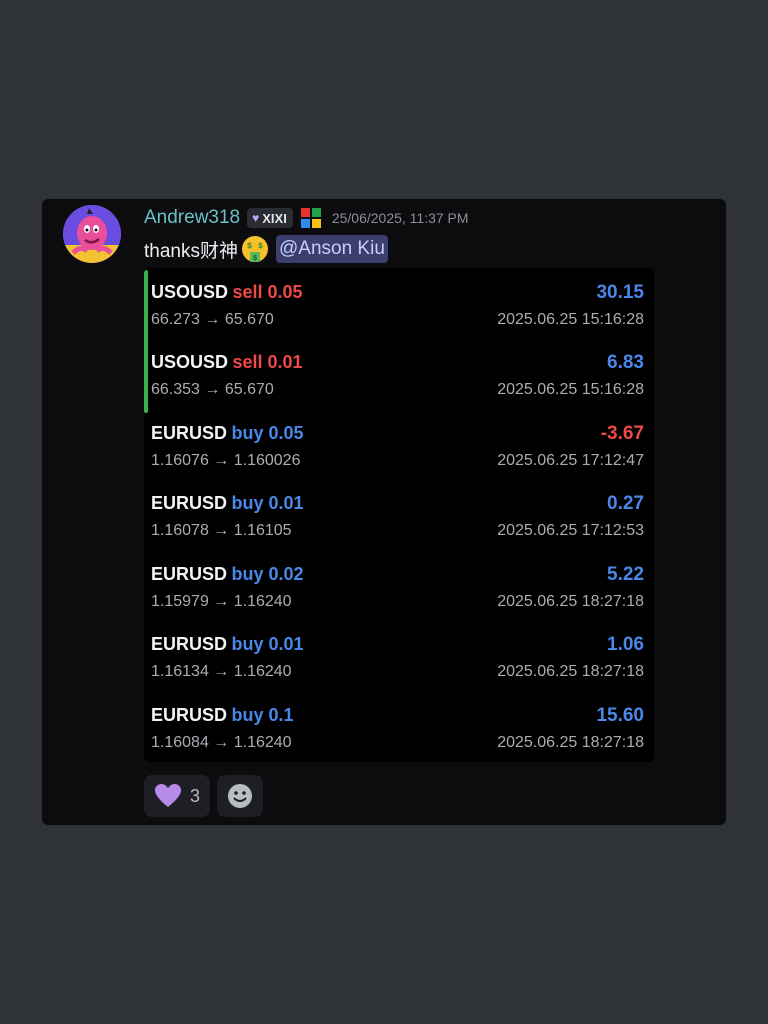 The image size is (768, 1024). Describe the element at coordinates (192, 218) in the screenshot. I see `username: Andrew318` at that location.